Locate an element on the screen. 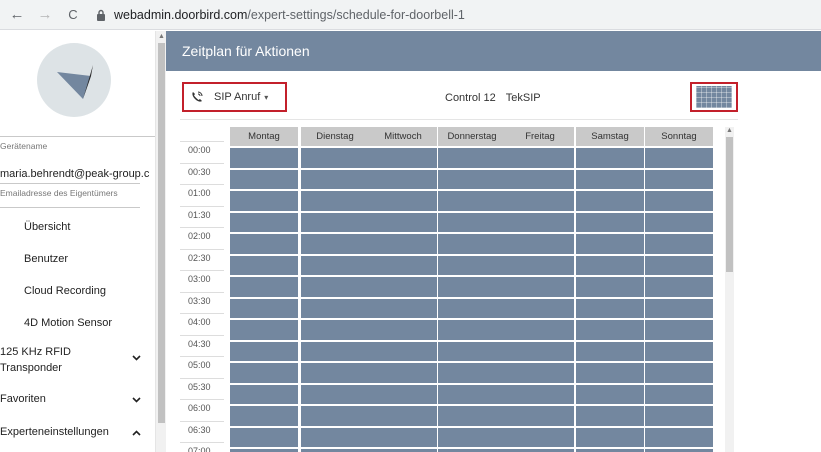 This screenshot has height=452, width=821. day-header: Montag is located at coordinates (264, 136).